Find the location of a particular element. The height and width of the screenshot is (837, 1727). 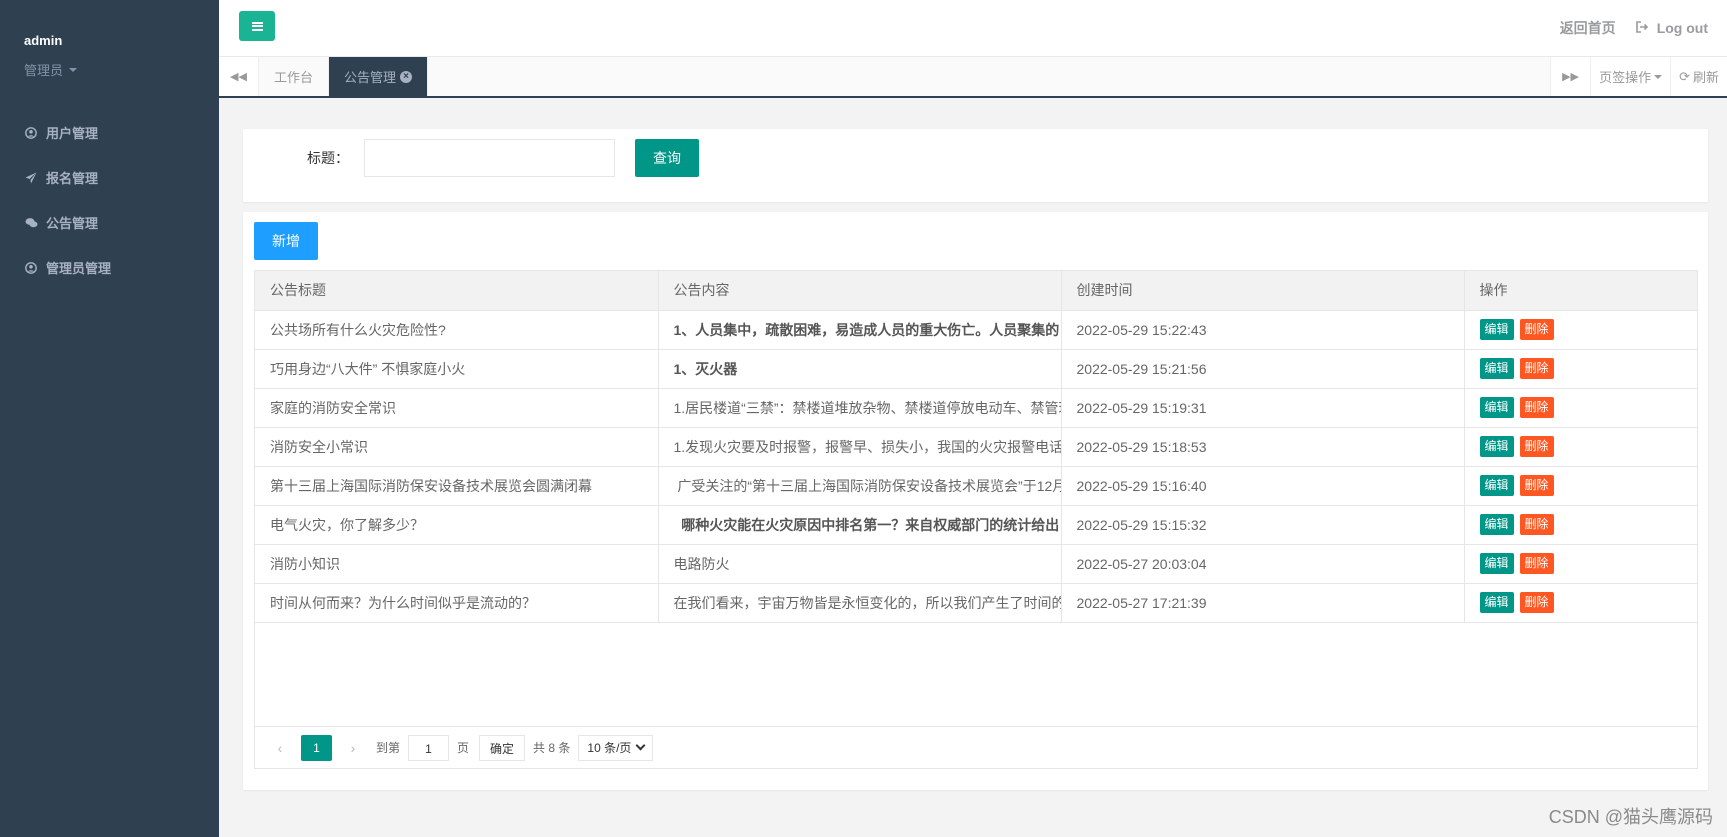

goto-page-input: 1 is located at coordinates (429, 747).